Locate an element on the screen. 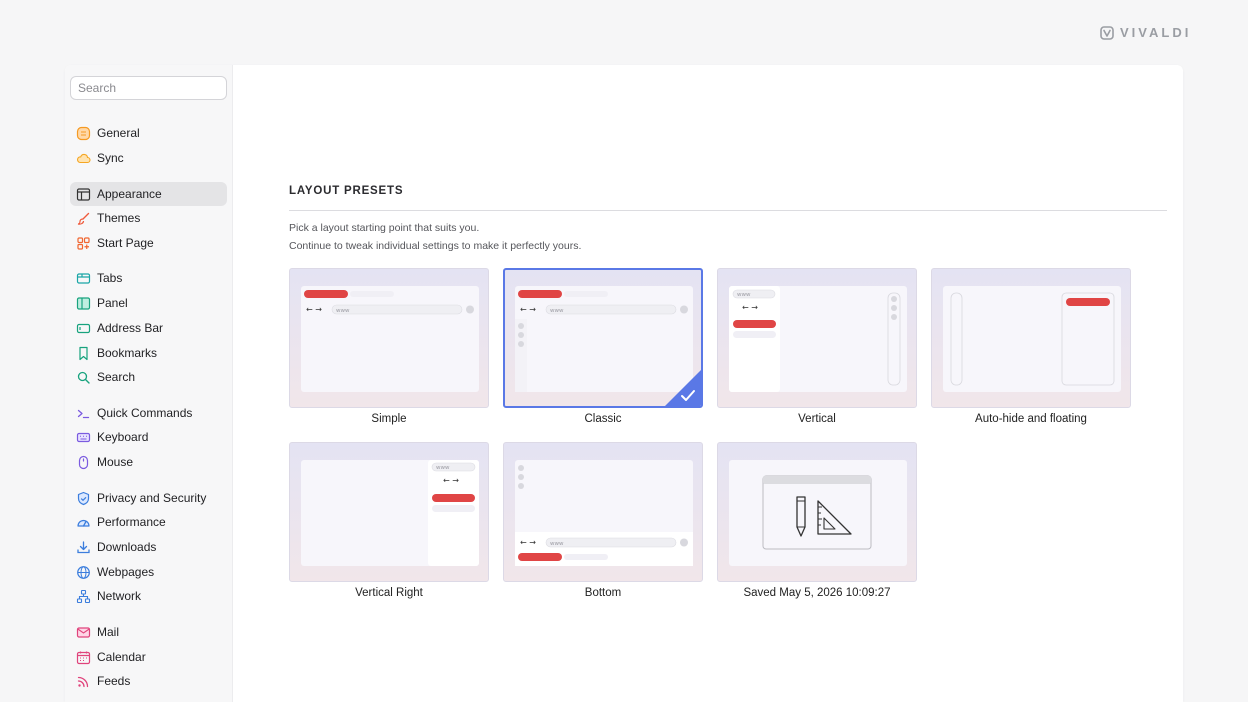 The width and height of the screenshot is (1248, 702). sidebar-item-label: Downloads is located at coordinates (127, 547).